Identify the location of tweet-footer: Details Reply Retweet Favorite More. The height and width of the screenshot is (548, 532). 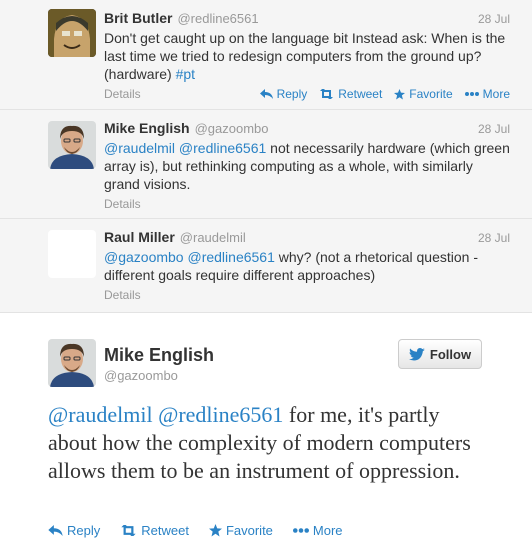
(307, 94).